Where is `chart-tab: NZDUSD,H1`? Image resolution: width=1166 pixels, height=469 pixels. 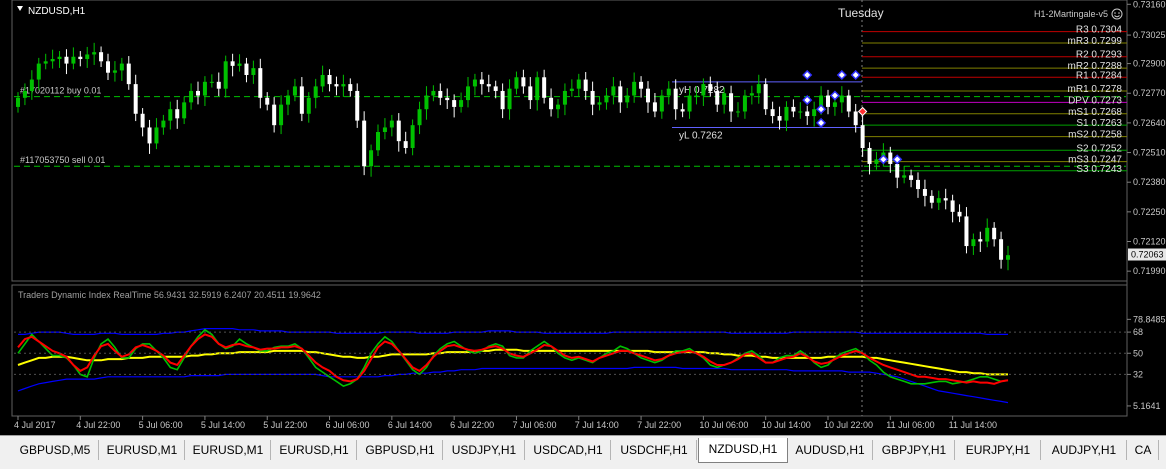 chart-tab: NZDUSD,H1 is located at coordinates (743, 450).